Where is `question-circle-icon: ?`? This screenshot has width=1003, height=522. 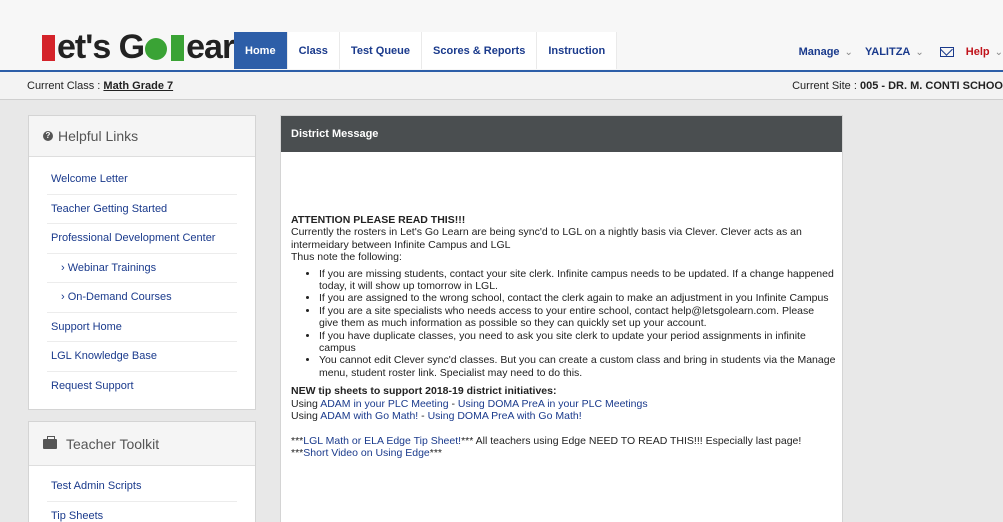
question-circle-icon: ? is located at coordinates (48, 136).